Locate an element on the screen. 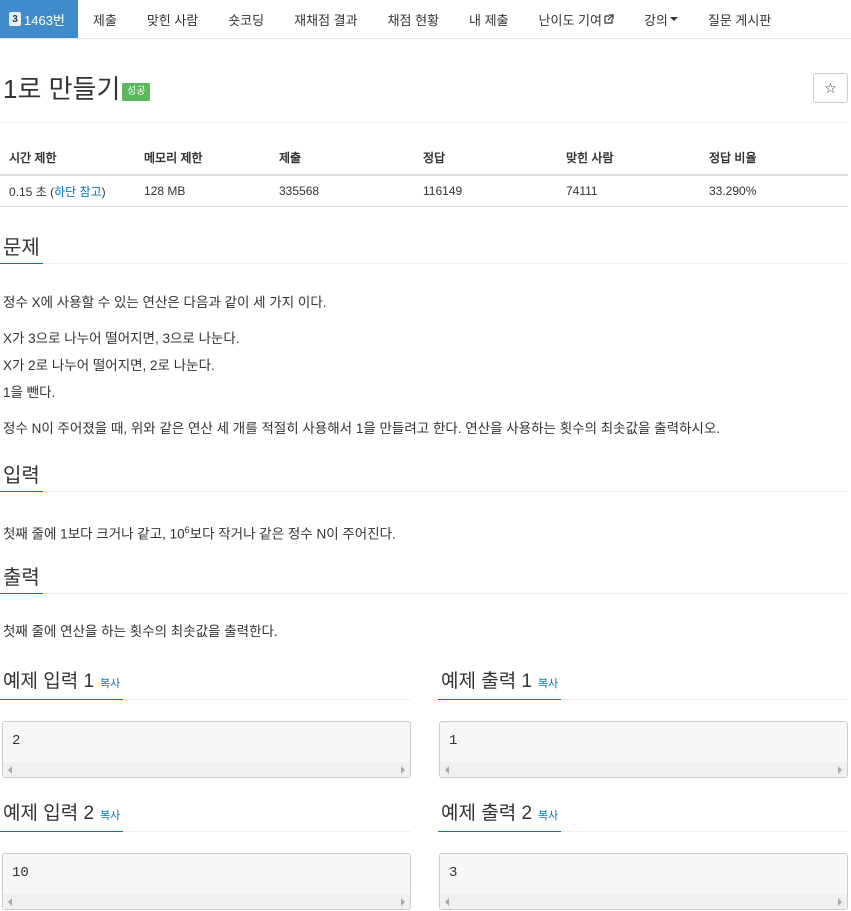 The height and width of the screenshot is (911, 851). tab-solvers-label: 맞힌 사람 is located at coordinates (172, 20).